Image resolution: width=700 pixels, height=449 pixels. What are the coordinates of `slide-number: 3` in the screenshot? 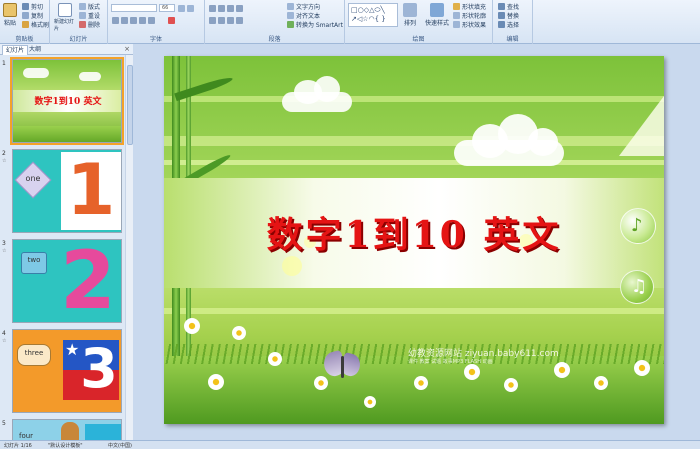 It's located at (4, 243).